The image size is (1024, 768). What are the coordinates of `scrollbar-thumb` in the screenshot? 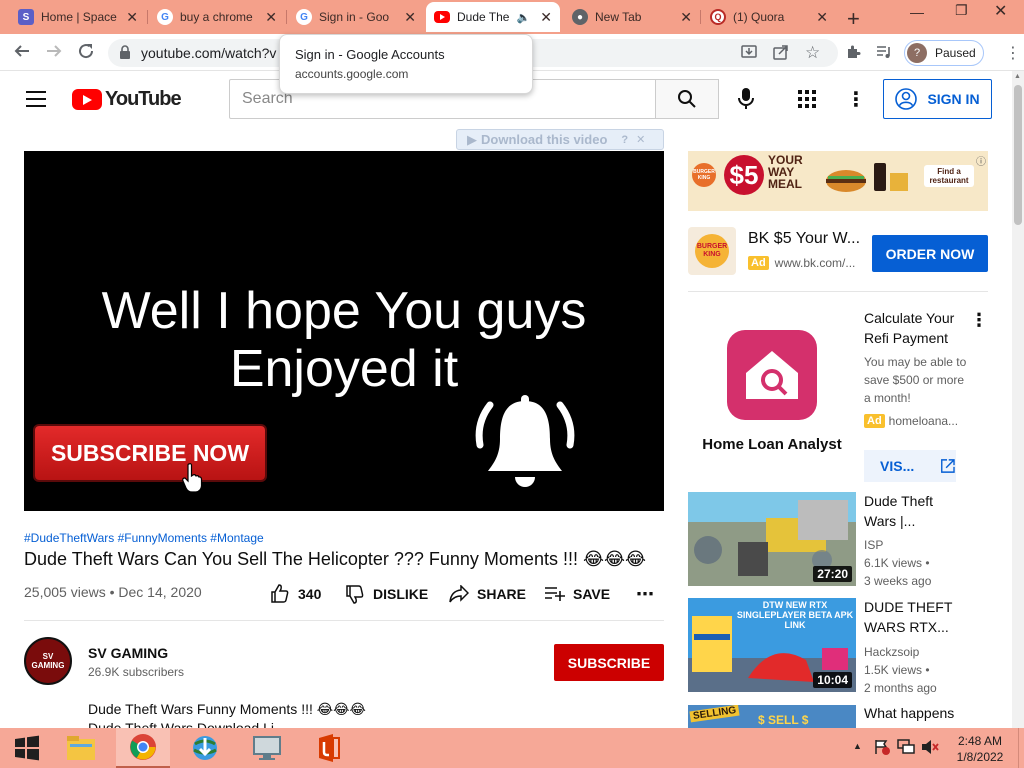 It's located at (1018, 155).